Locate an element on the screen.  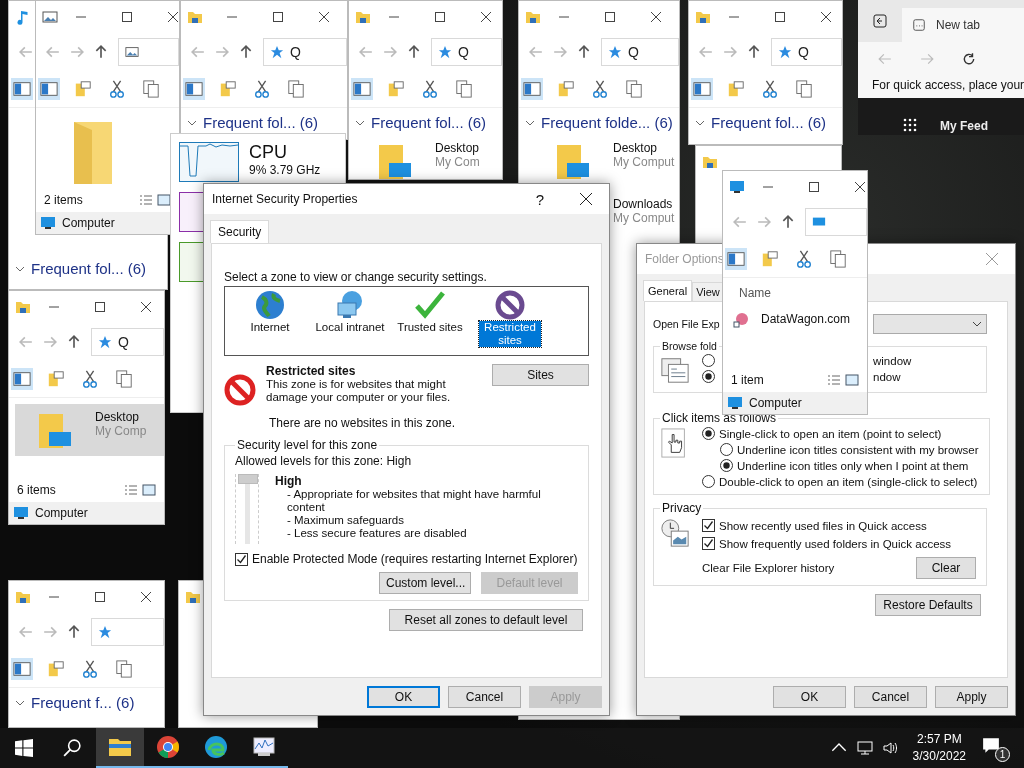
zone-label: Internet is located at coordinates (270, 327).